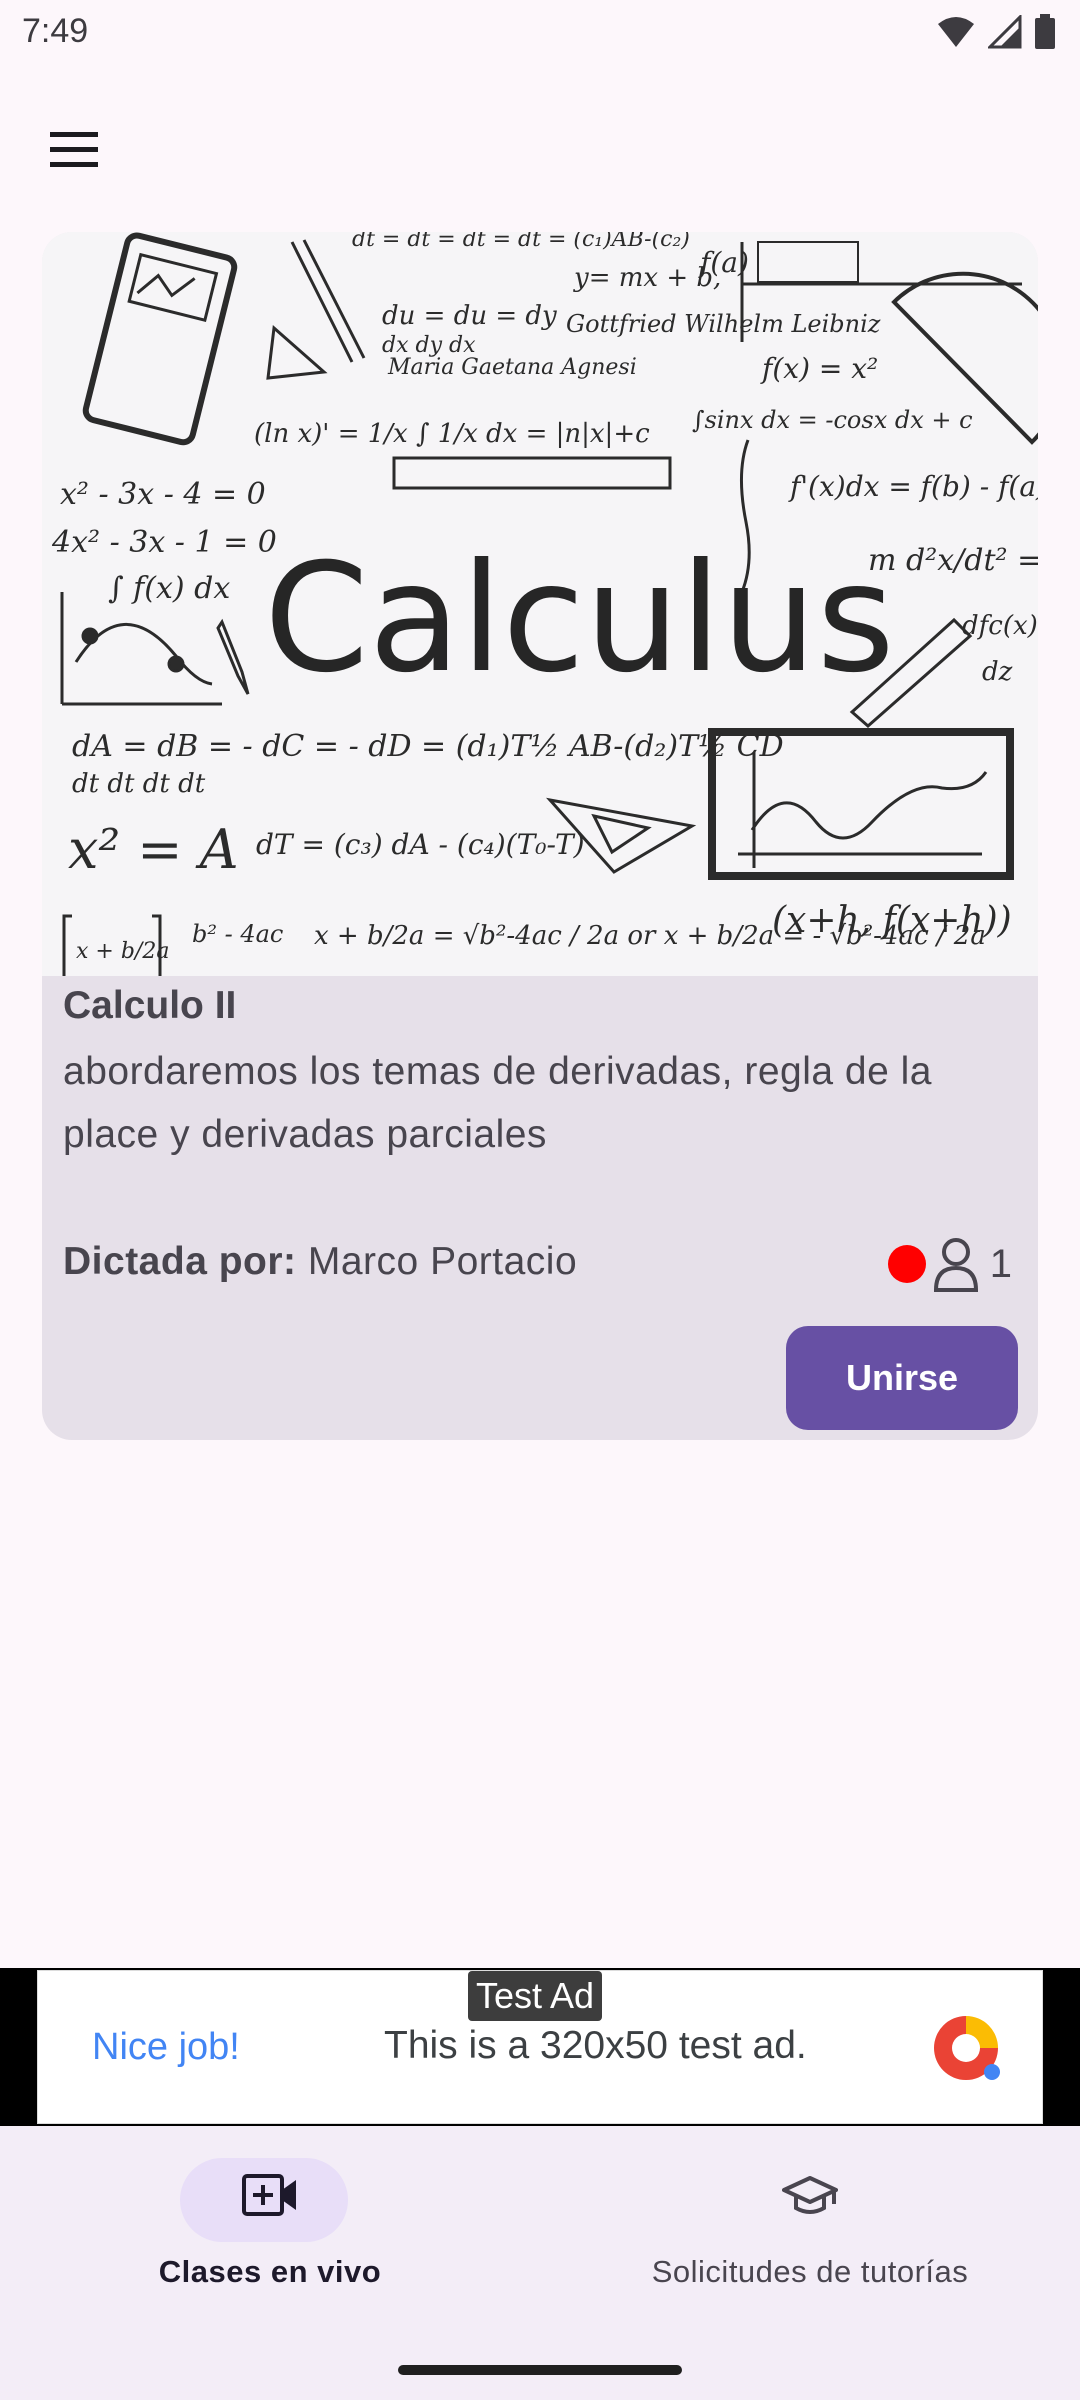 This screenshot has width=1080, height=2400. Describe the element at coordinates (166, 2047) in the screenshot. I see `ad-nice-text: Nice job!` at that location.